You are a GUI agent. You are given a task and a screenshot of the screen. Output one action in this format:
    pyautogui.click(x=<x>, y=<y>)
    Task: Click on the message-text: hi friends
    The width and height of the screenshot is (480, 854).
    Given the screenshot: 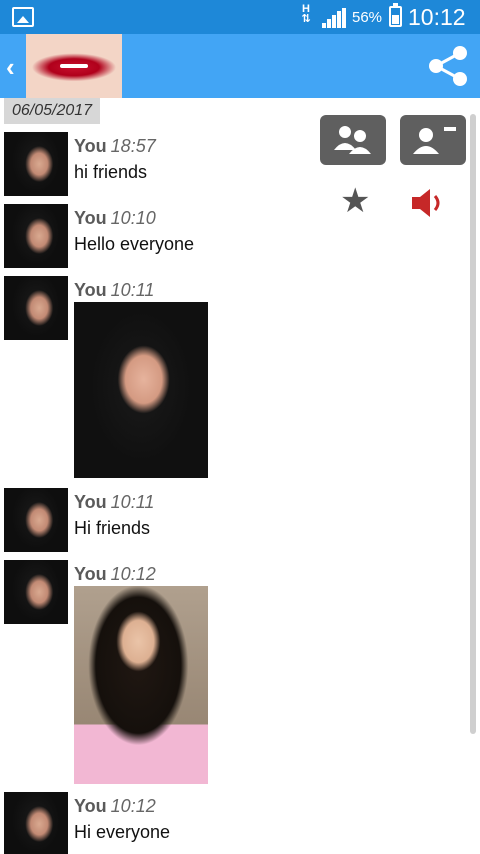 What is the action you would take?
    pyautogui.click(x=111, y=172)
    